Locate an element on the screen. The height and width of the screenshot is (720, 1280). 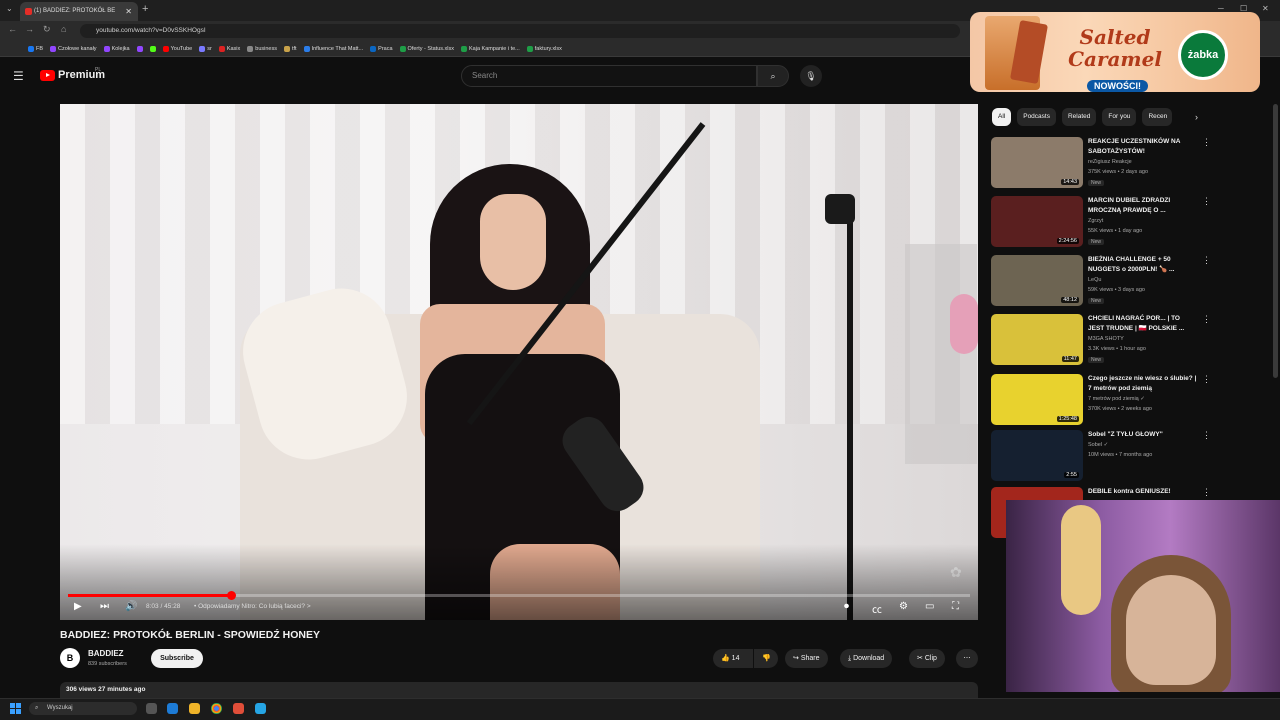
recommended-channel: Zgrzyt is located at coordinates (1095, 221).